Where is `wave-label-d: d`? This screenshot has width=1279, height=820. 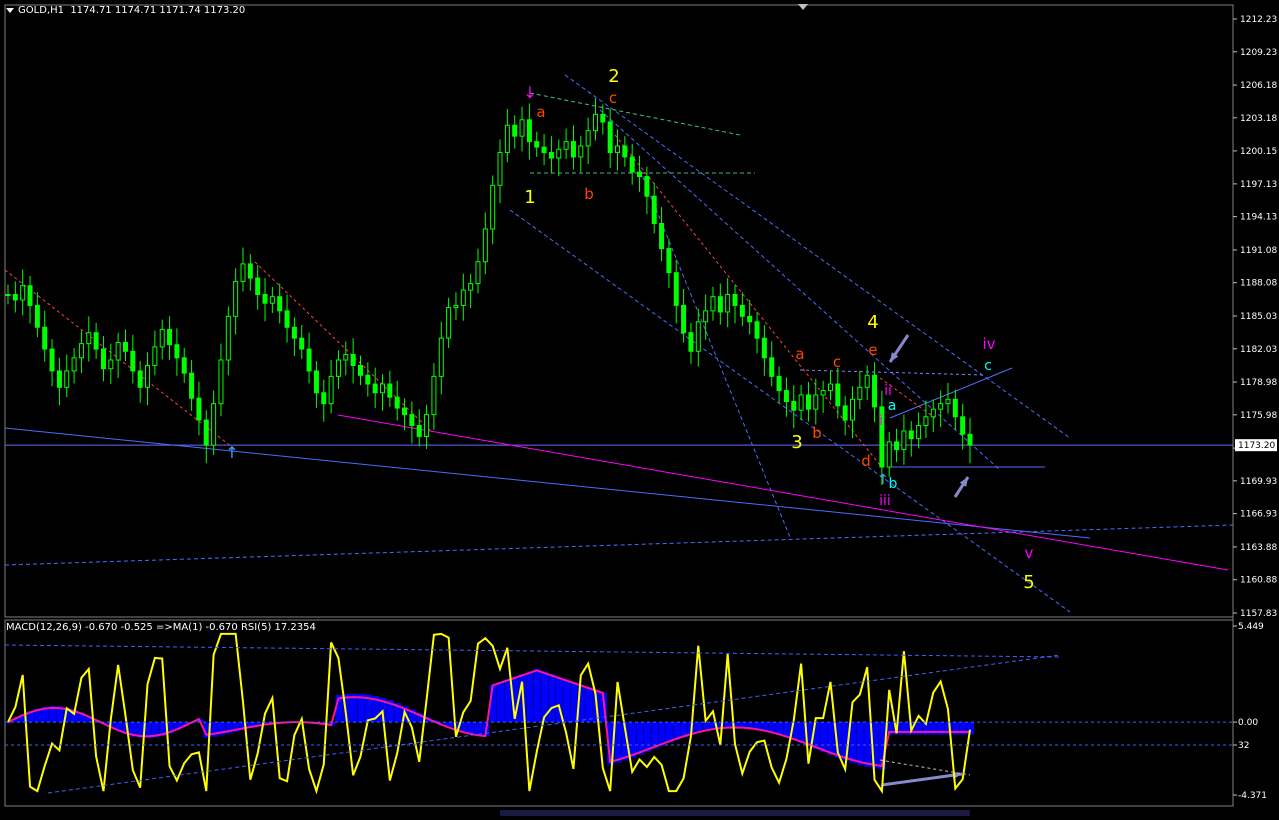
wave-label-d: d is located at coordinates (866, 461).